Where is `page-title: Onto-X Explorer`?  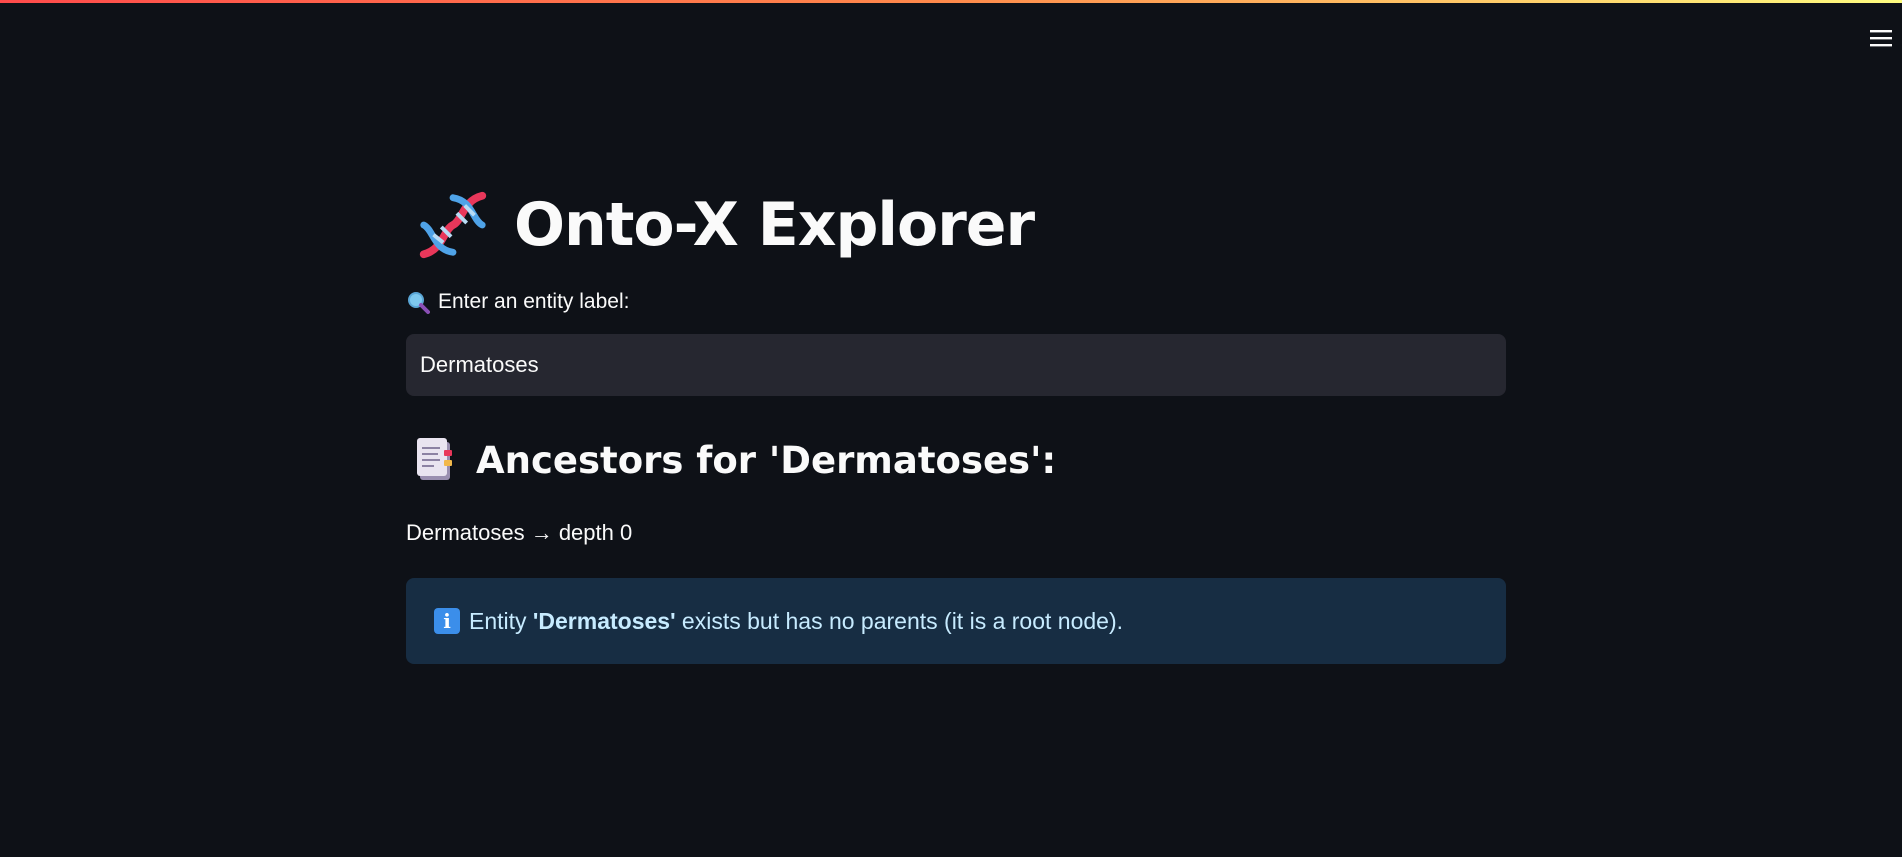
page-title: Onto-X Explorer is located at coordinates (774, 225).